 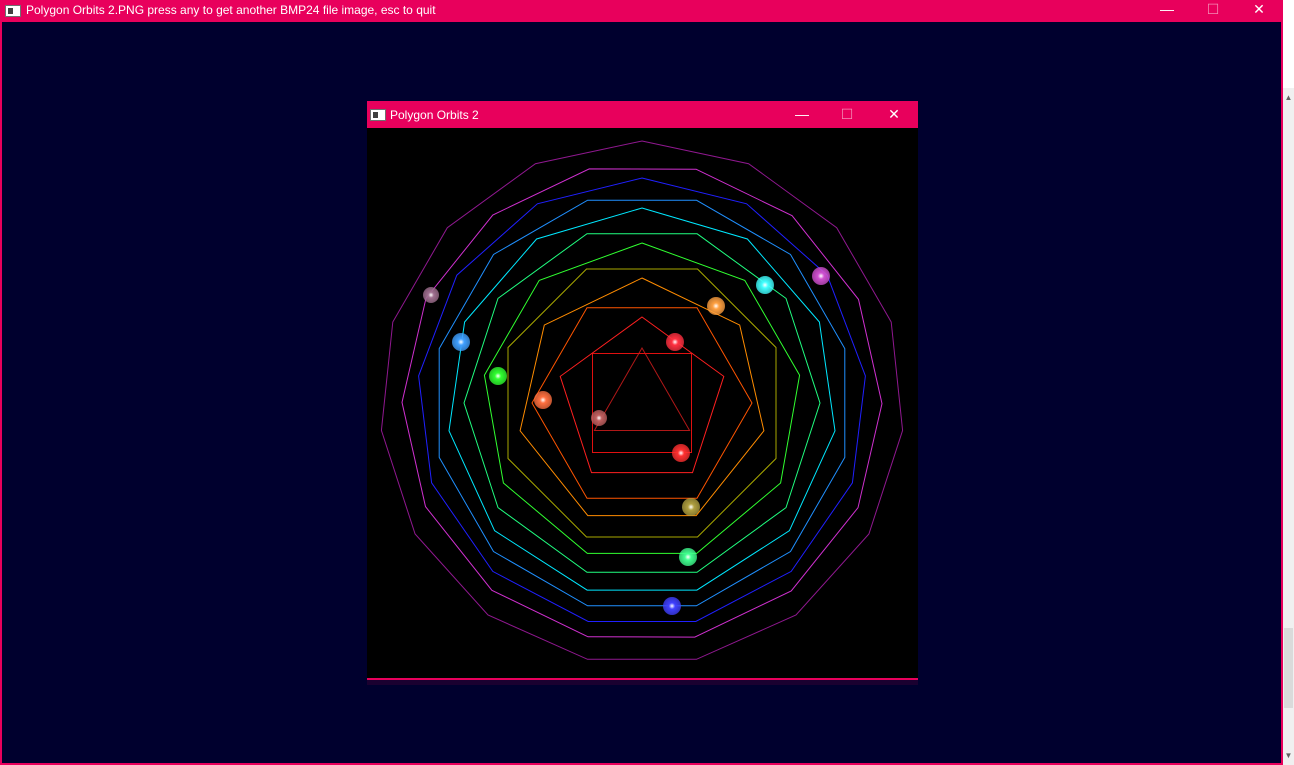 What do you see at coordinates (1288, 98) in the screenshot?
I see `scroll-up-arrow-icon: ▲` at bounding box center [1288, 98].